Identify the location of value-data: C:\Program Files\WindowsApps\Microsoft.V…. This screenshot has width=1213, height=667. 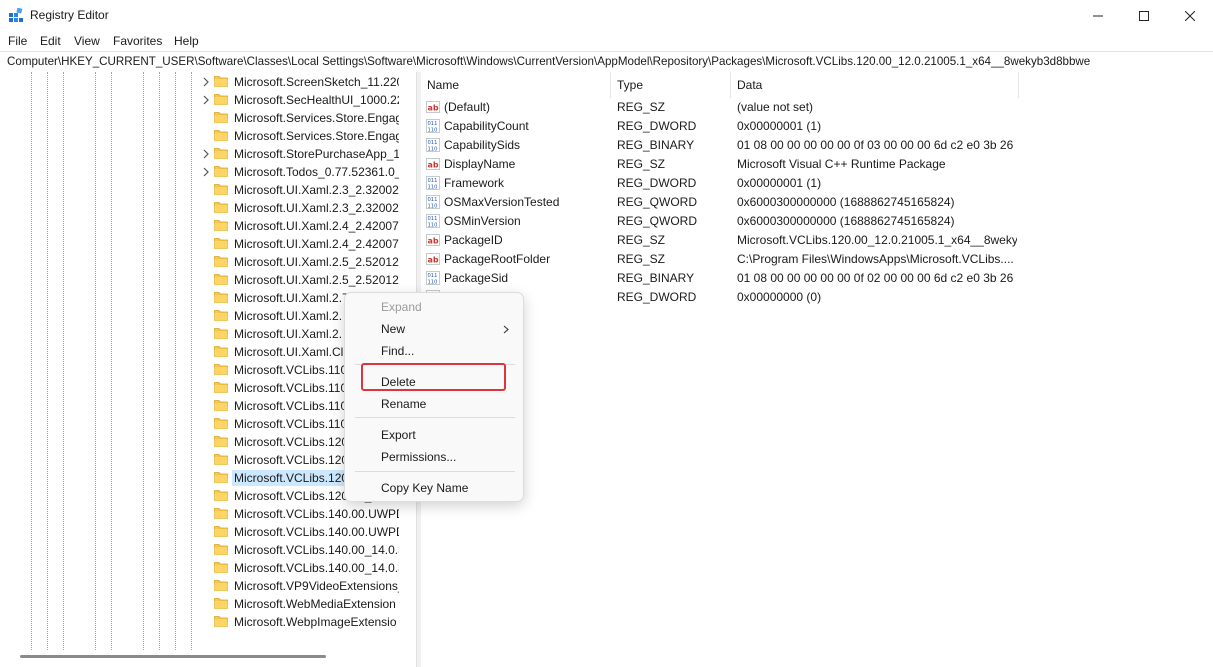
(875, 259).